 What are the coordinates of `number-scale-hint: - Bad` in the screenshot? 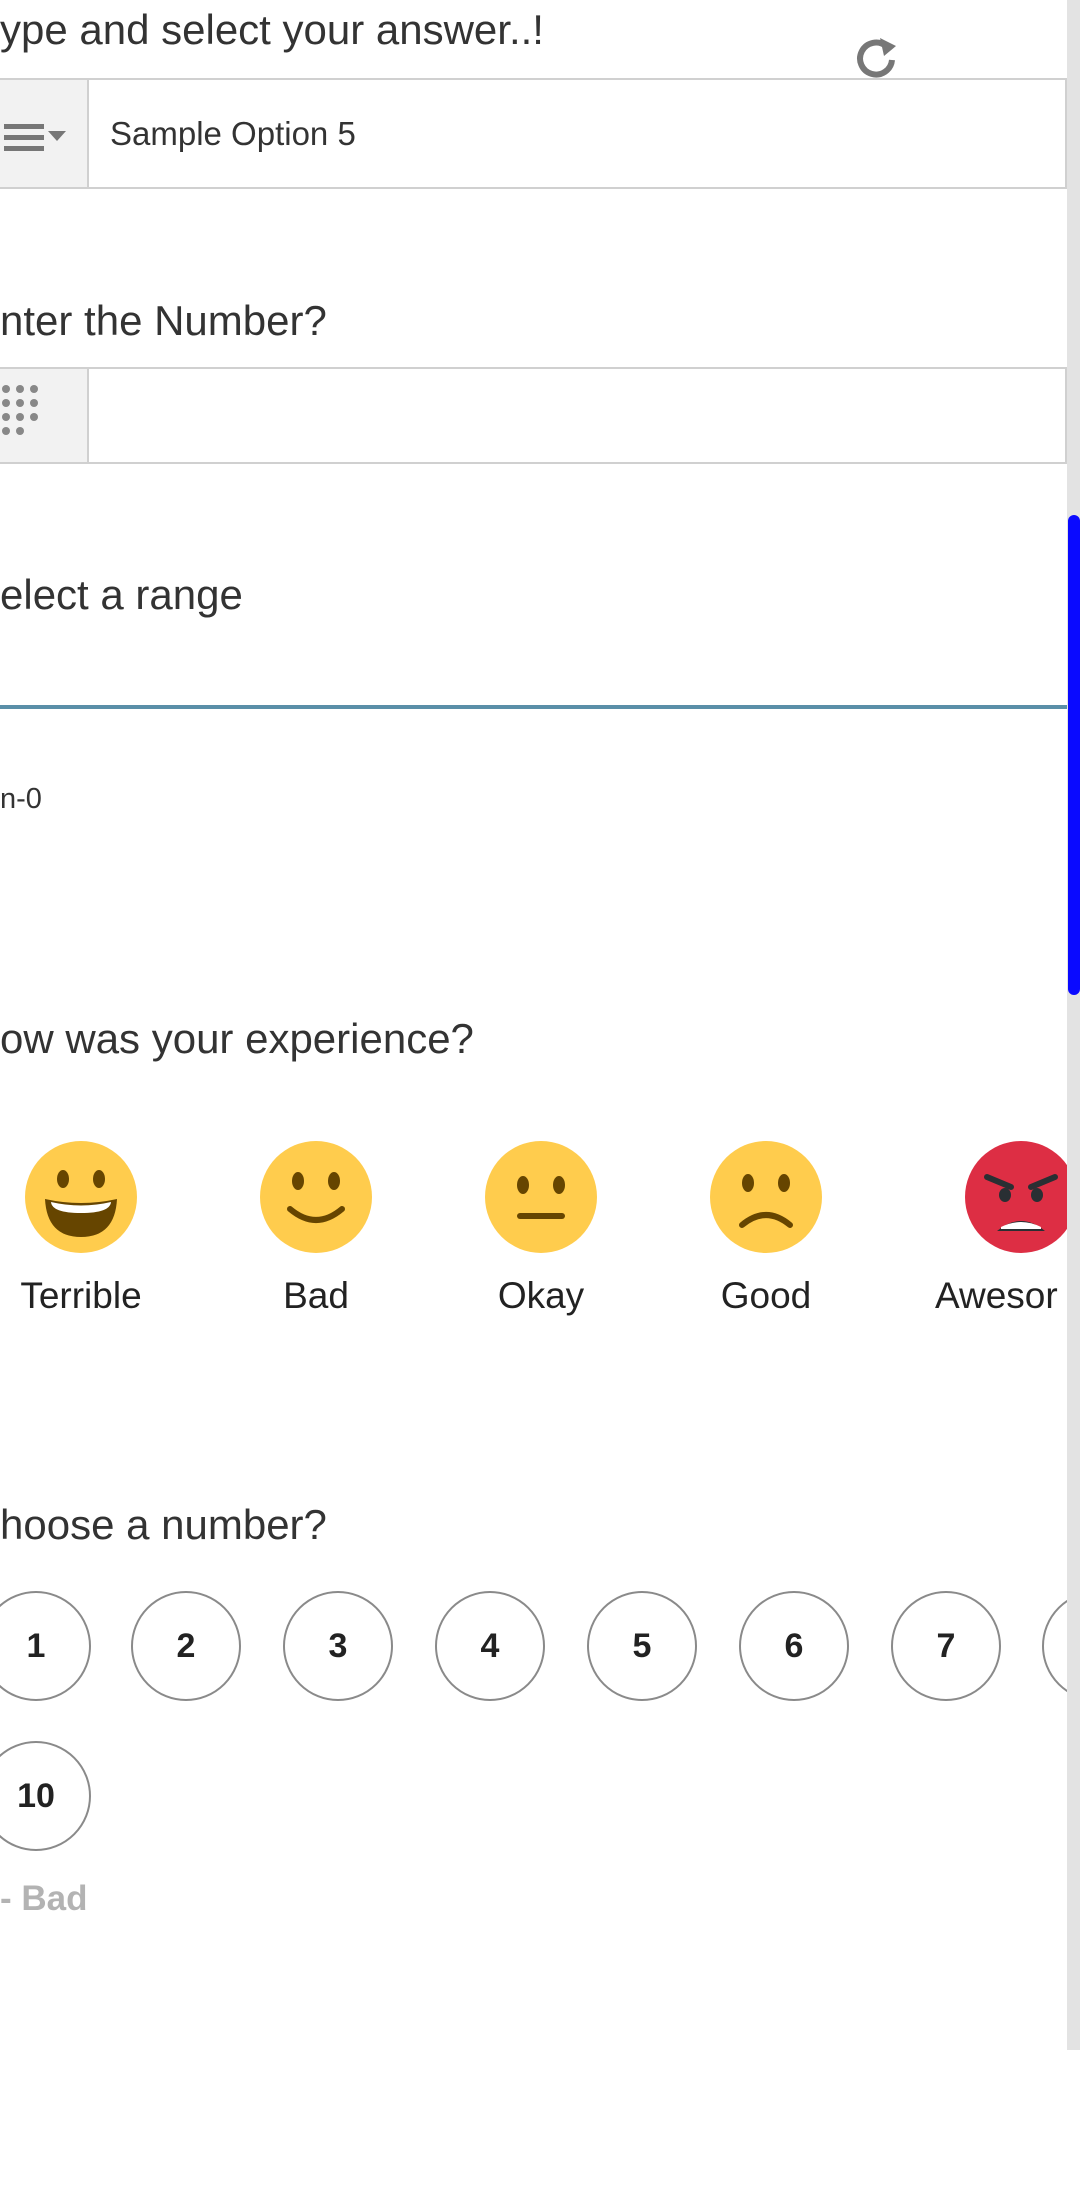 It's located at (44, 1898).